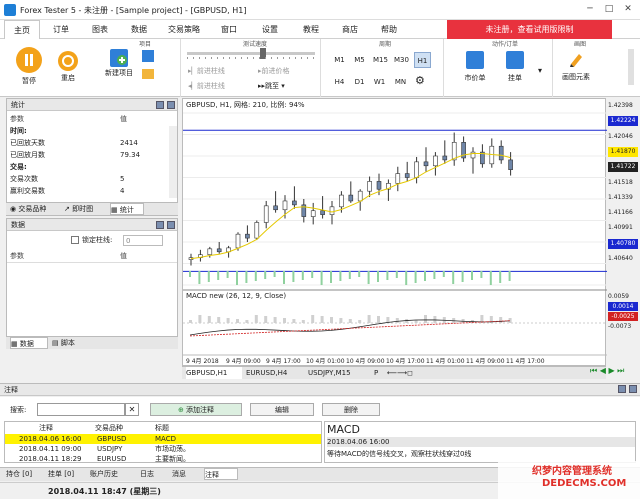 This screenshot has height=499, width=640. Describe the element at coordinates (163, 459) in the screenshot. I see `note-row: 2018.04.11 18:29 EURUSD 主要新闻。` at that location.